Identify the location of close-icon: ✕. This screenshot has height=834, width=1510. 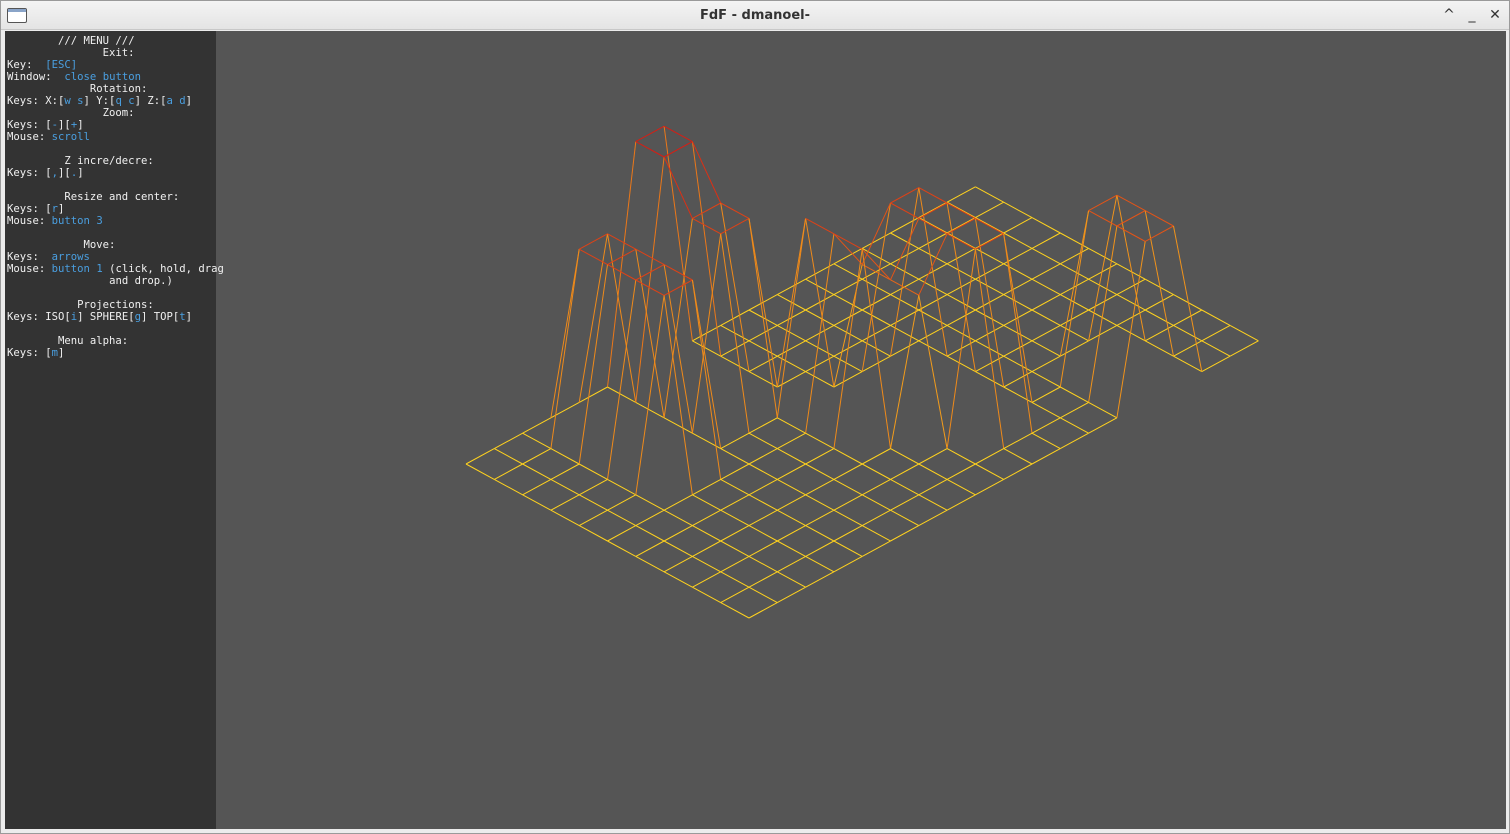
(1495, 15).